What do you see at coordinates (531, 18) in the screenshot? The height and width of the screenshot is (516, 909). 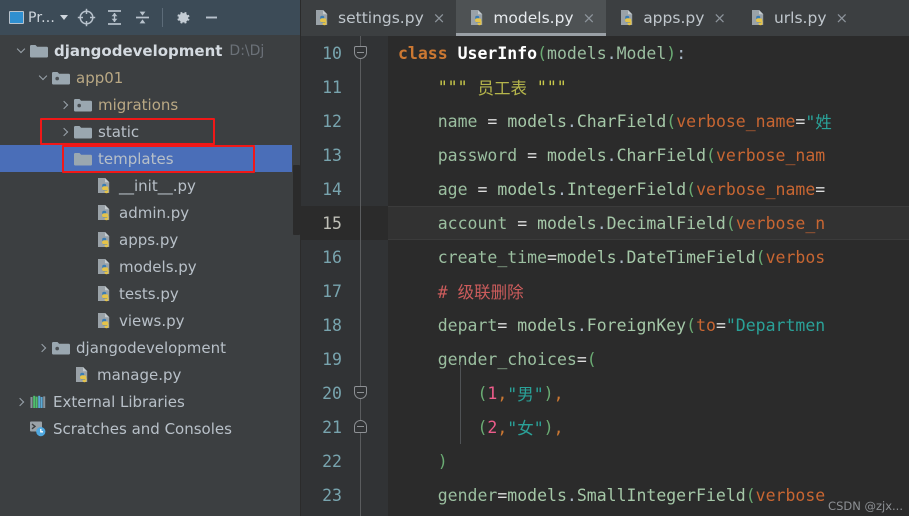 I see `editor-tab-models-py: models.py ×` at bounding box center [531, 18].